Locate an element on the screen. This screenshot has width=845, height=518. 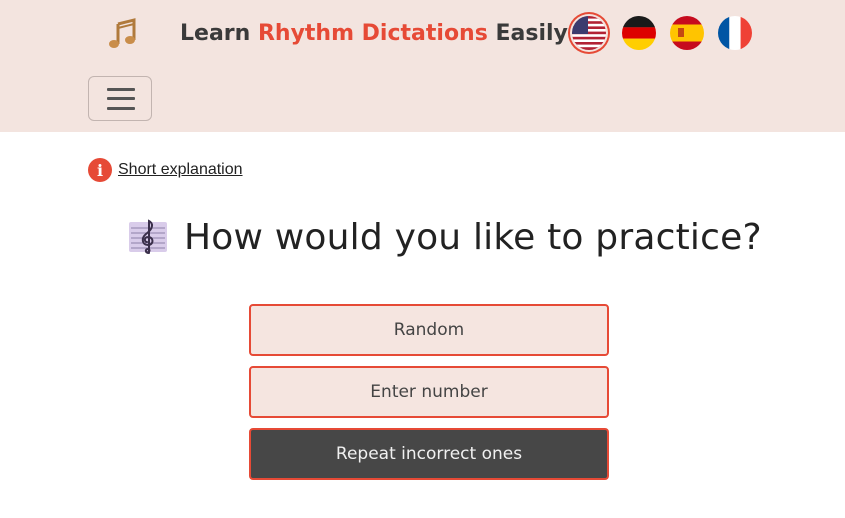
explanation-row: i Short explanation is located at coordinates (165, 170).